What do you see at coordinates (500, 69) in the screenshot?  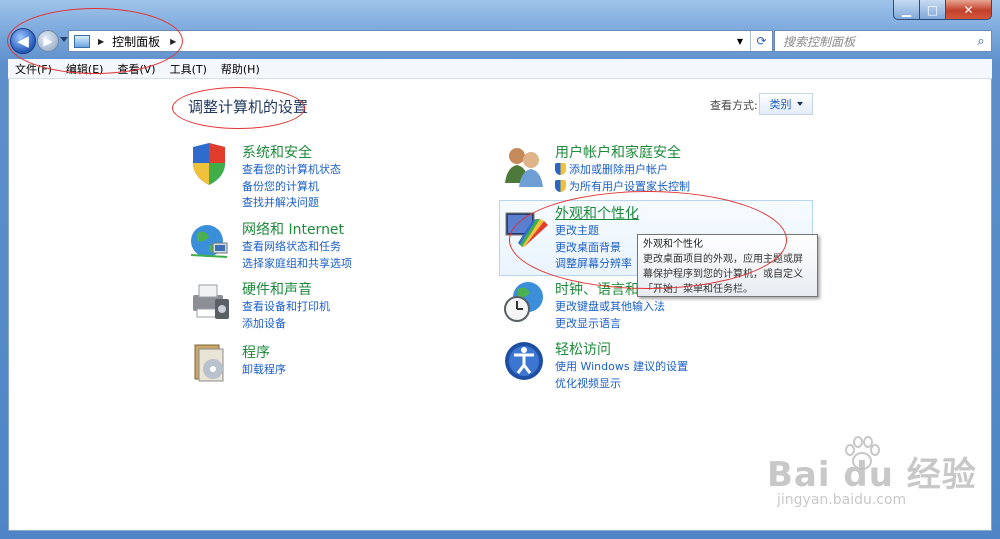 I see `menu-bar: 文件(F) 编辑(E) 查看(V) 工具(T) 帮助(H)` at bounding box center [500, 69].